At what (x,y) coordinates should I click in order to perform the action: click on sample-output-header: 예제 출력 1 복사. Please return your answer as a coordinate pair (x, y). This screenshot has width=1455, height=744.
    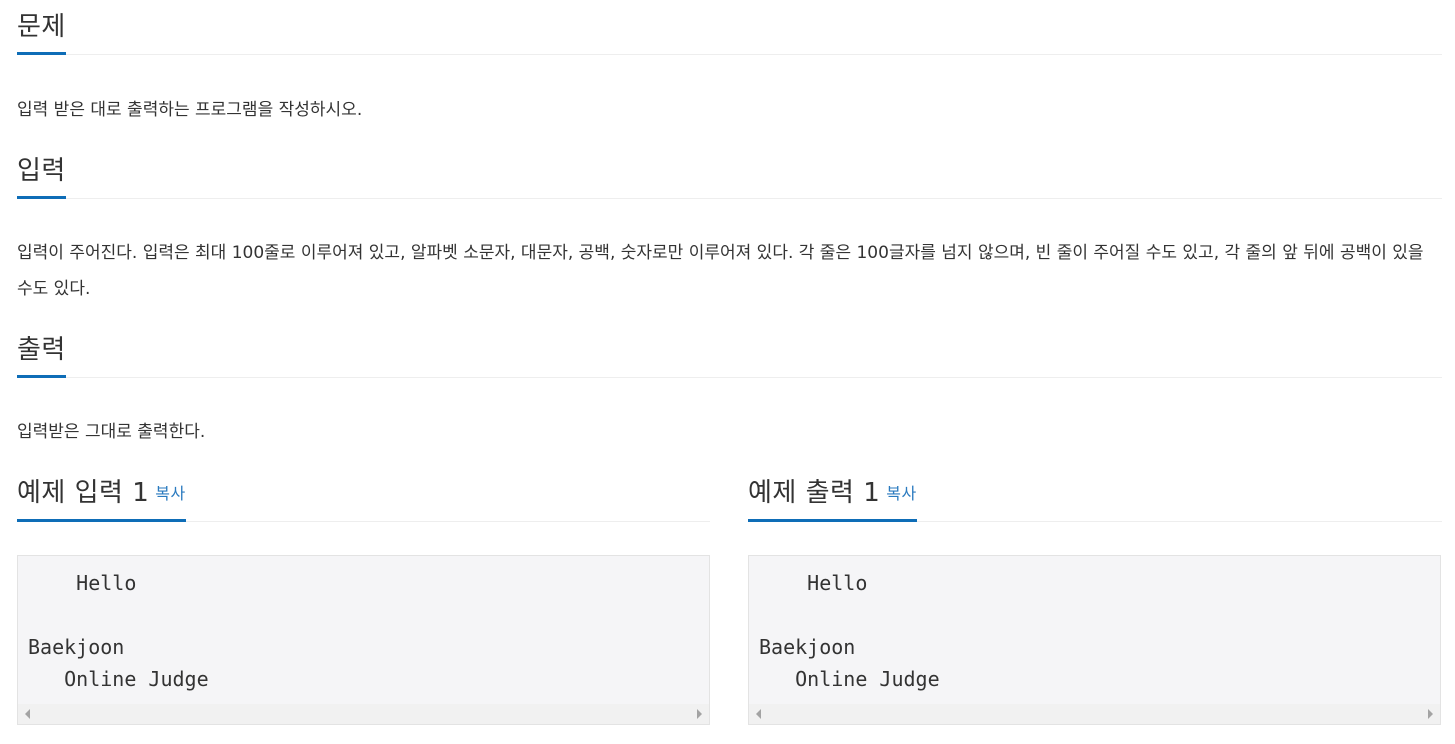
    Looking at the image, I should click on (1095, 500).